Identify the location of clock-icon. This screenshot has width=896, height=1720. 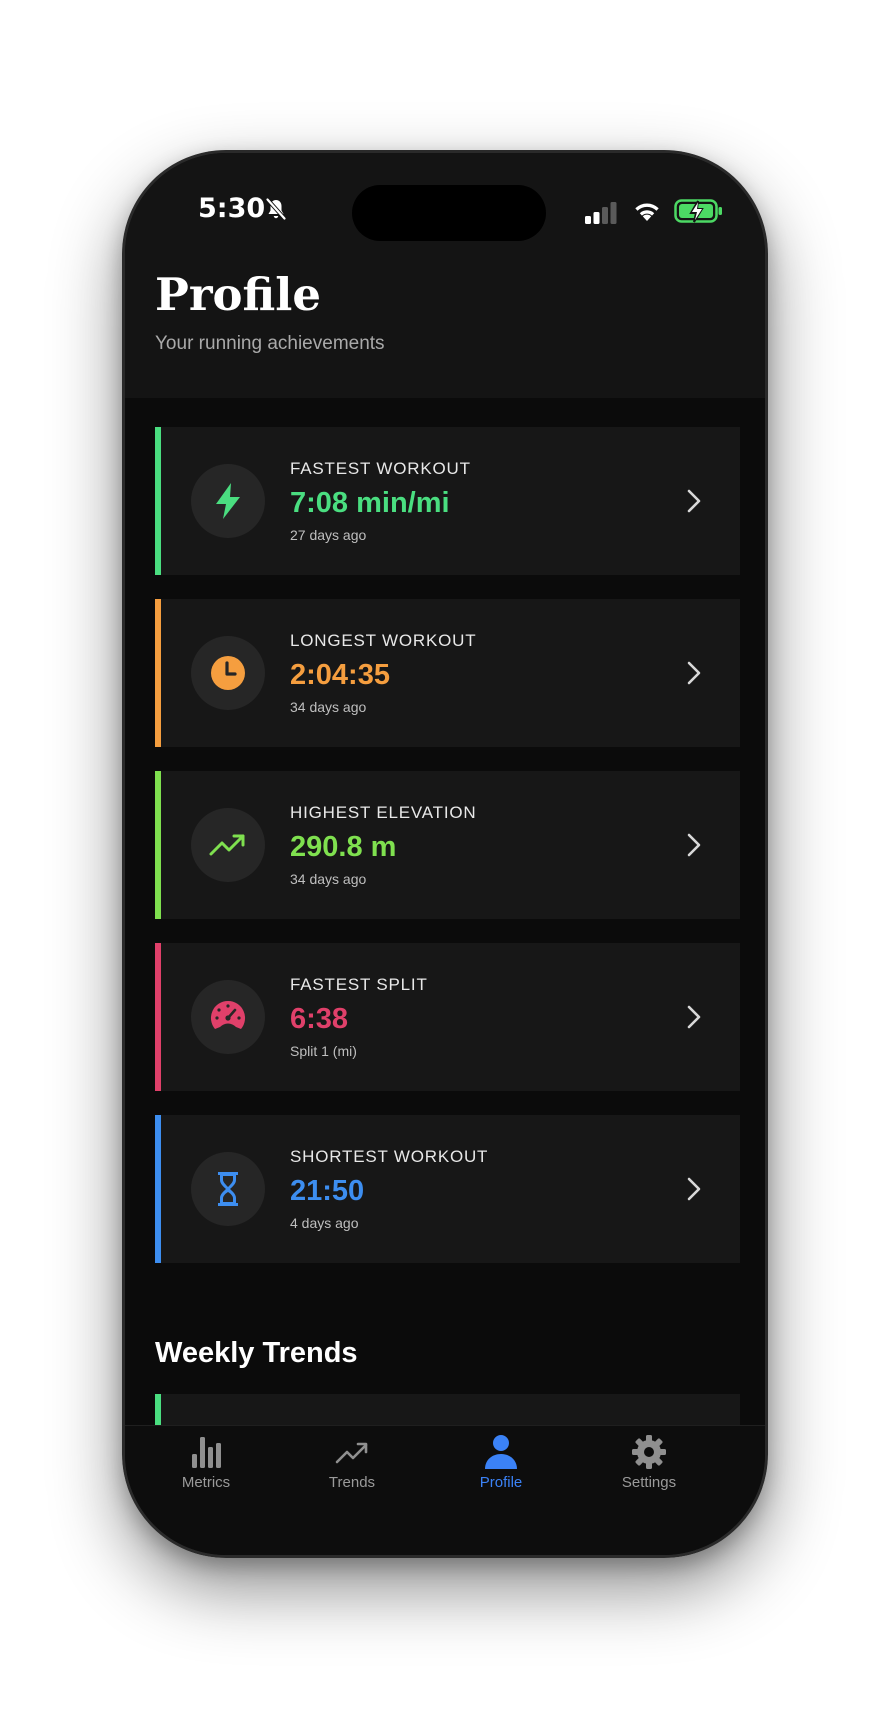
(228, 673).